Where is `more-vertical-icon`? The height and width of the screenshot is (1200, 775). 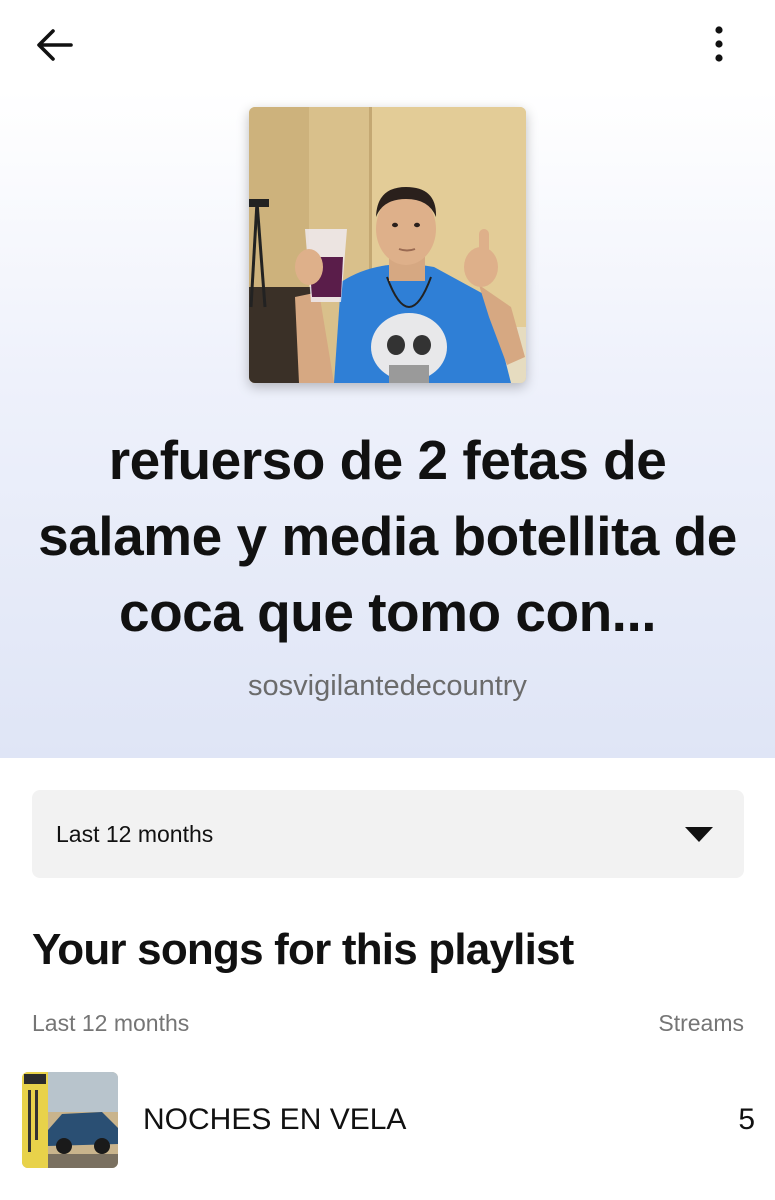
more-vertical-icon is located at coordinates (719, 44).